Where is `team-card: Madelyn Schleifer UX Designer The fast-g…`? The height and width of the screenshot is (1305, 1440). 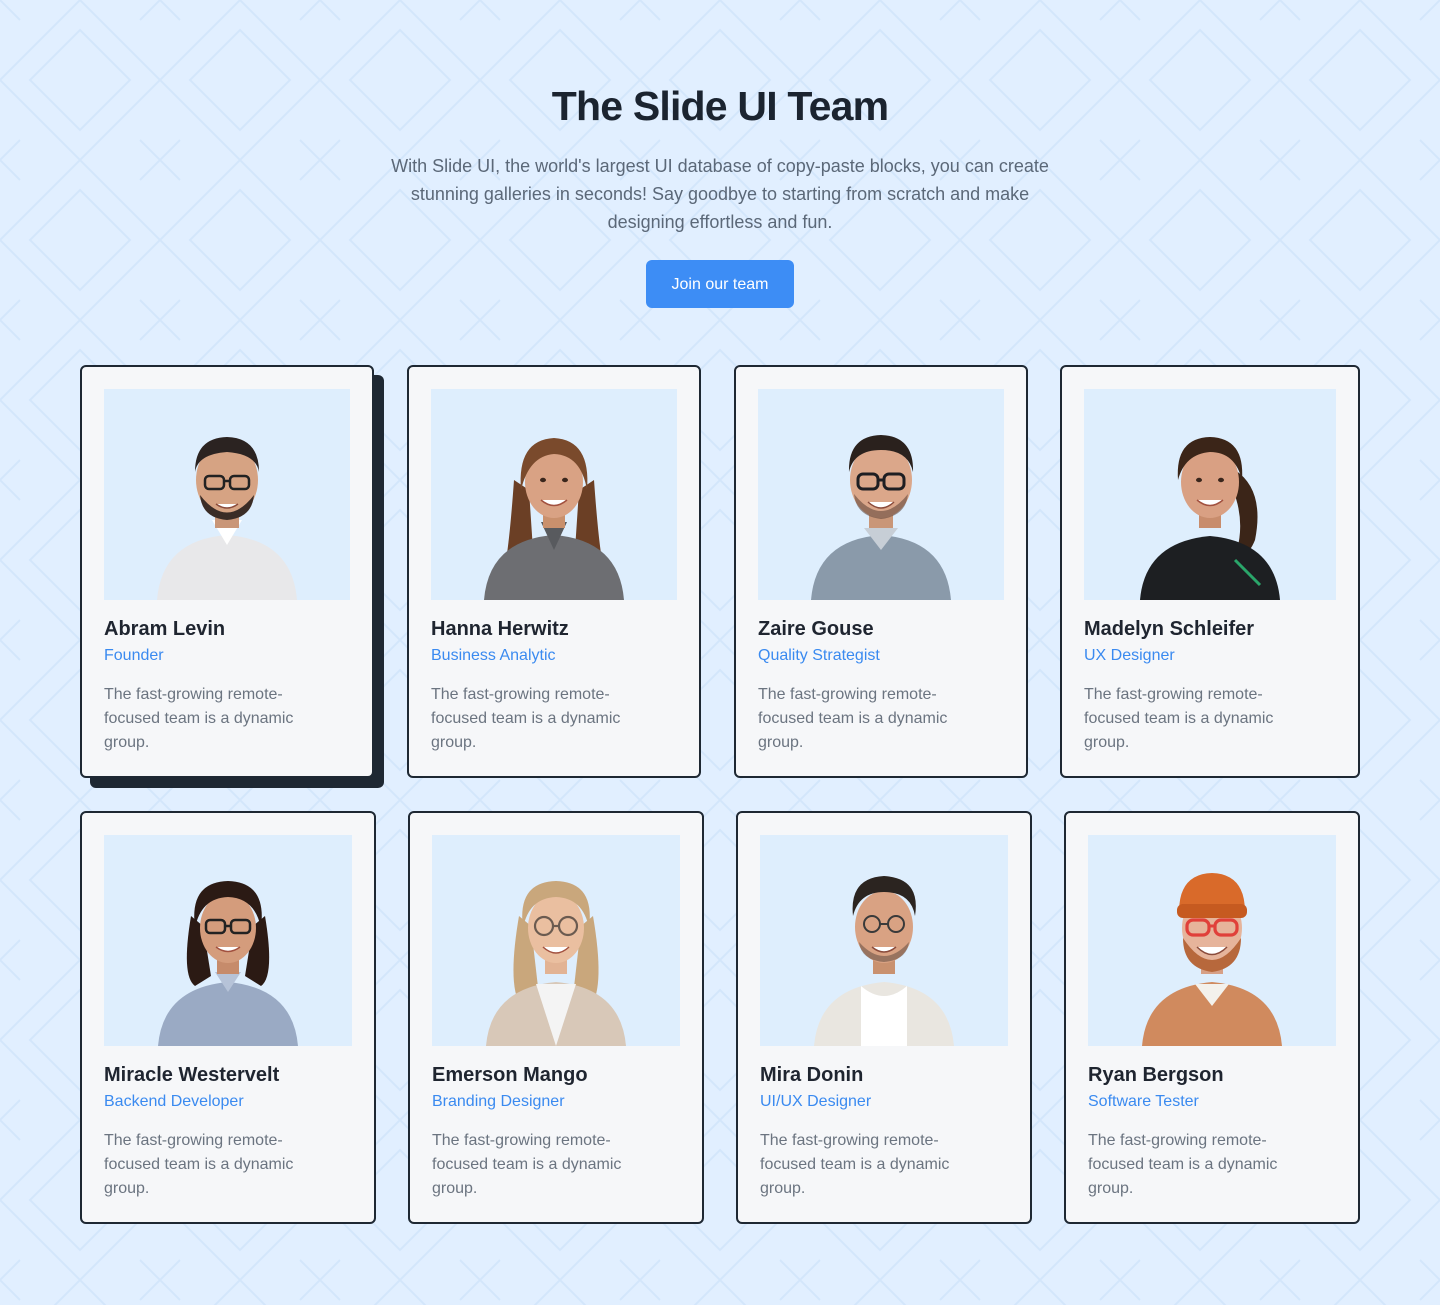
team-card: Madelyn Schleifer UX Designer The fast-g… is located at coordinates (1210, 571).